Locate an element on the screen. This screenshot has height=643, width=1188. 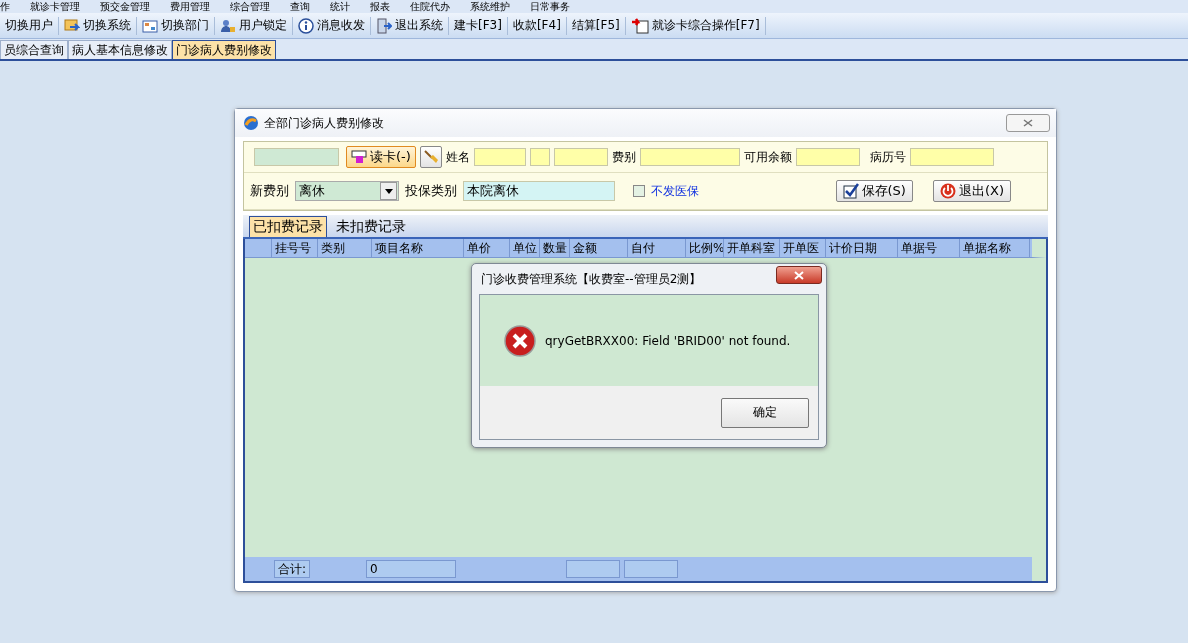
error-message: qryGetBRXX00: Field 'BRID00' not found. is located at coordinates (668, 340).